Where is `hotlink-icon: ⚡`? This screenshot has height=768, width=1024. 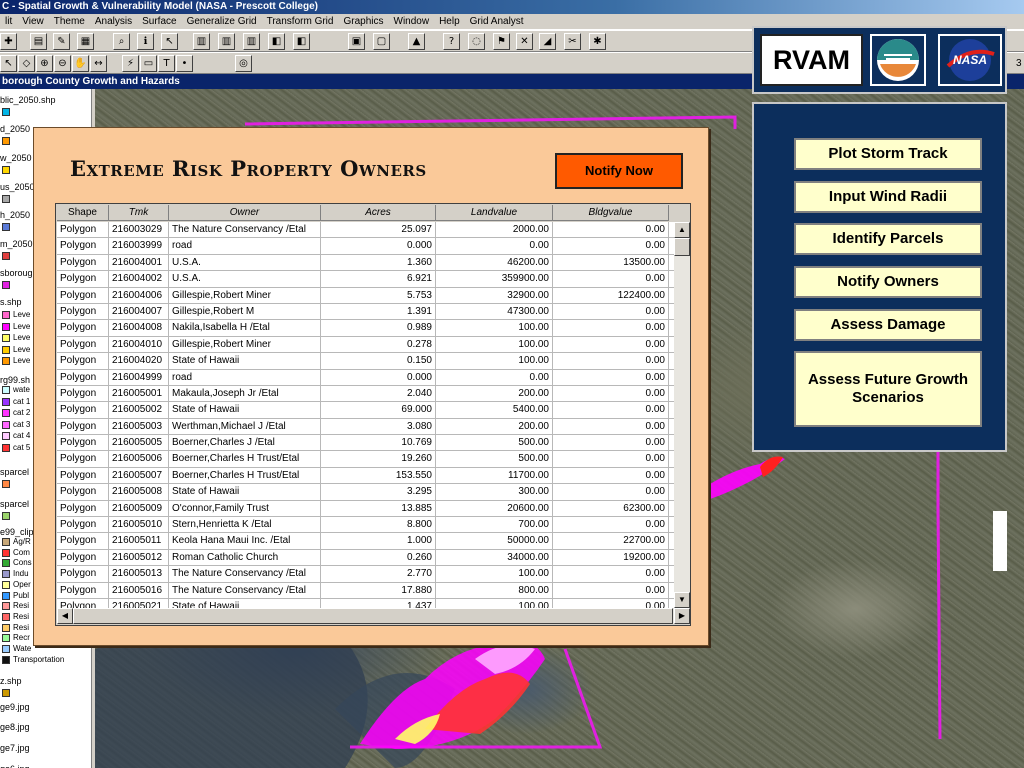
hotlink-icon: ⚡ is located at coordinates (130, 63).